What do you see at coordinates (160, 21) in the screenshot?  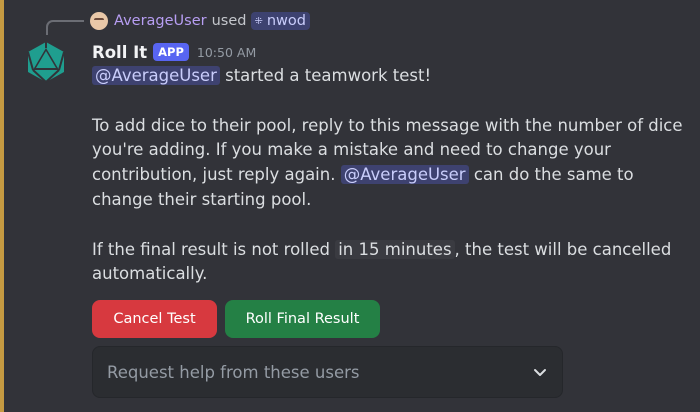 I see `reply-username: AverageUser` at bounding box center [160, 21].